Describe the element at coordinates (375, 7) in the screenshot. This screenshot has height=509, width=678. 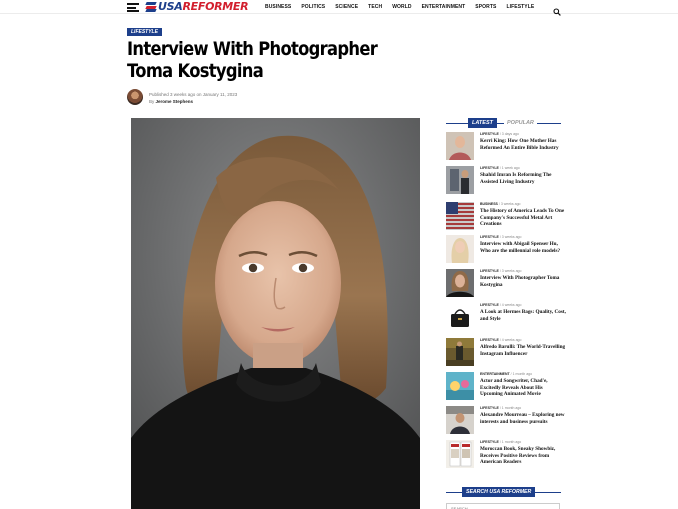
I see `nav-tech: TECH` at that location.